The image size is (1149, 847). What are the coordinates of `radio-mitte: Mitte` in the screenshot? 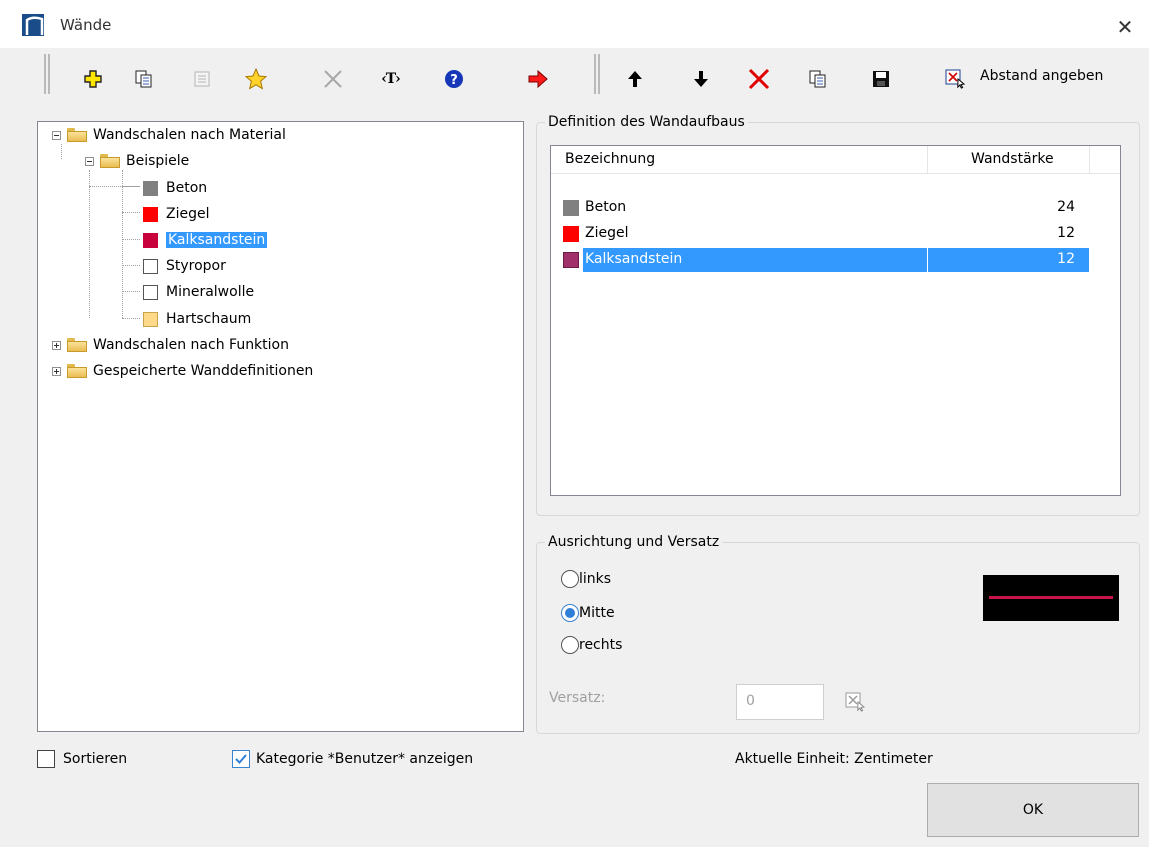 It's located at (588, 613).